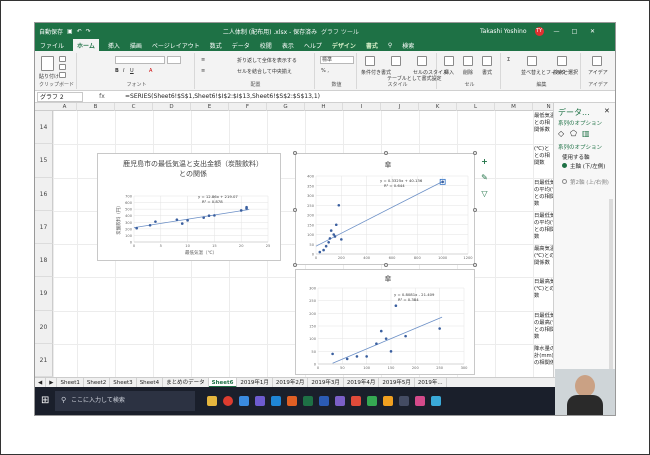  What do you see at coordinates (438, 107) in the screenshot?
I see `column-header: K` at bounding box center [438, 107].